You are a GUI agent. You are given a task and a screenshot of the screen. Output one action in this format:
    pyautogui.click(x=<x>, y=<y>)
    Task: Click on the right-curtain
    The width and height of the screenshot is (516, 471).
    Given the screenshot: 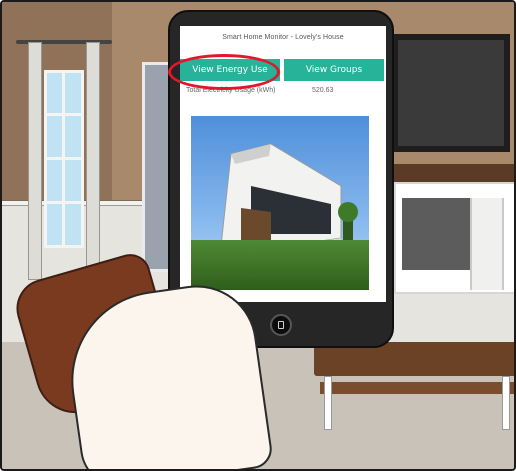 What is the action you would take?
    pyautogui.click(x=93, y=161)
    